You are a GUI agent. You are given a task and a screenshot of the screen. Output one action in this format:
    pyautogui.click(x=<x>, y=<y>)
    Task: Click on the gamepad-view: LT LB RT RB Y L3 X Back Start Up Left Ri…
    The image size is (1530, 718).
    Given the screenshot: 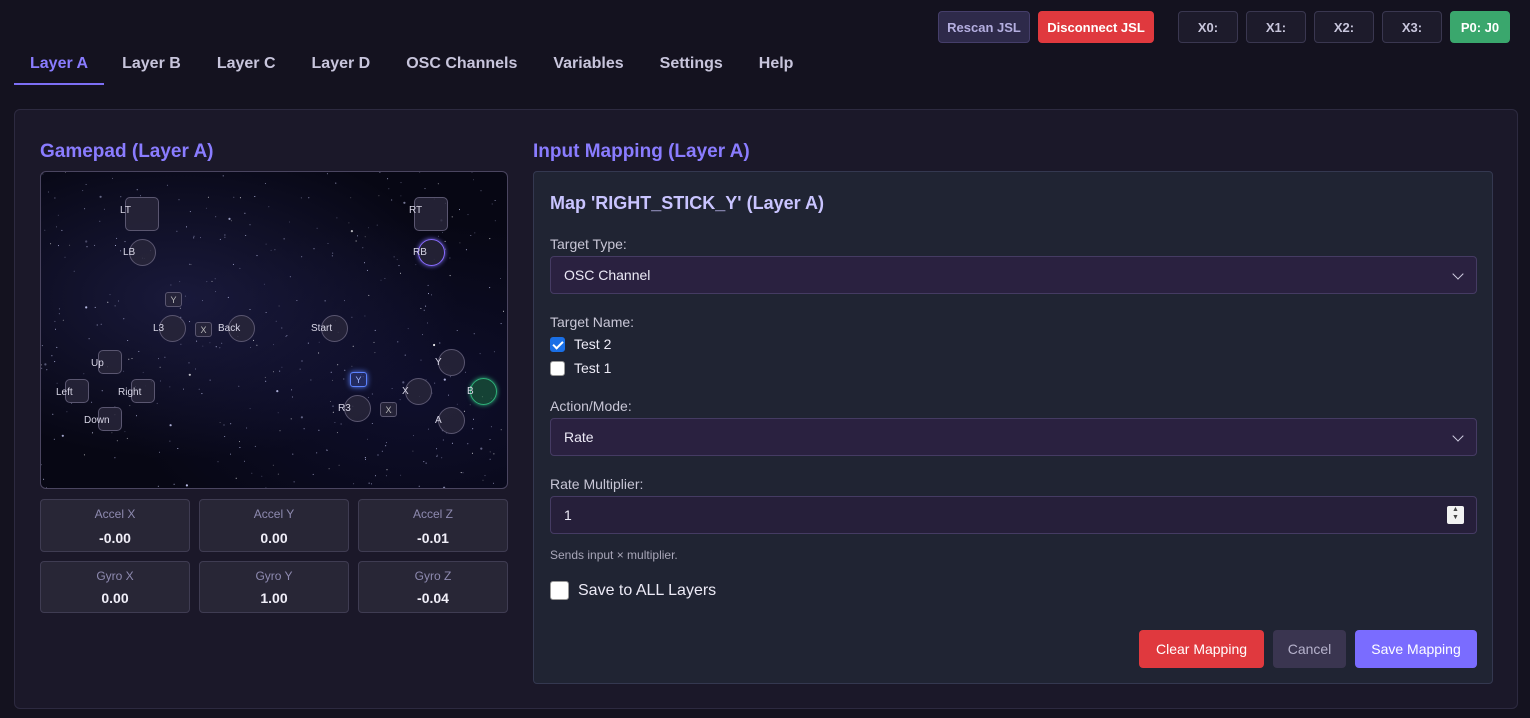 What is the action you would take?
    pyautogui.click(x=274, y=330)
    